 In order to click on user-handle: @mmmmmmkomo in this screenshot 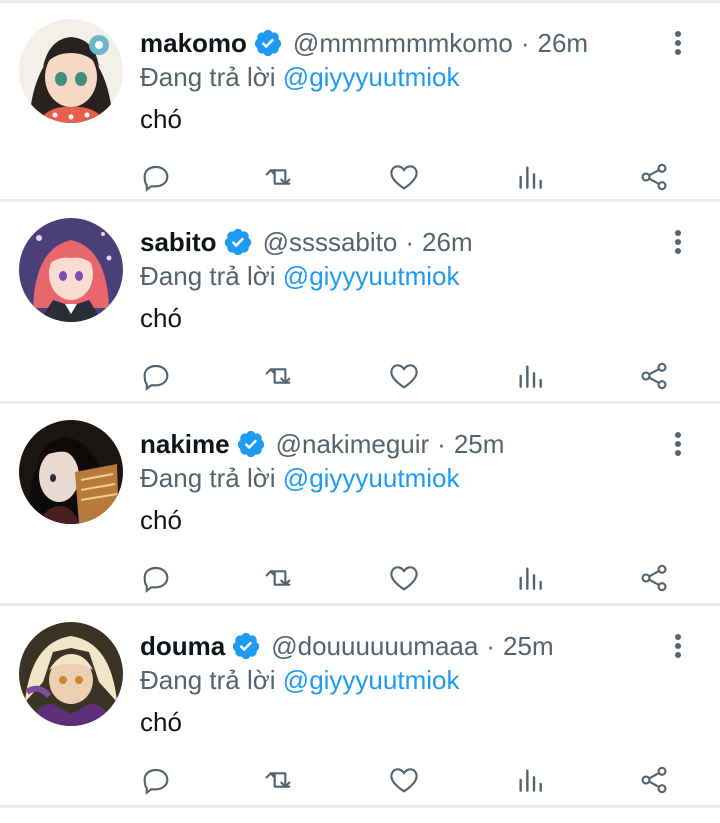, I will do `click(403, 43)`.